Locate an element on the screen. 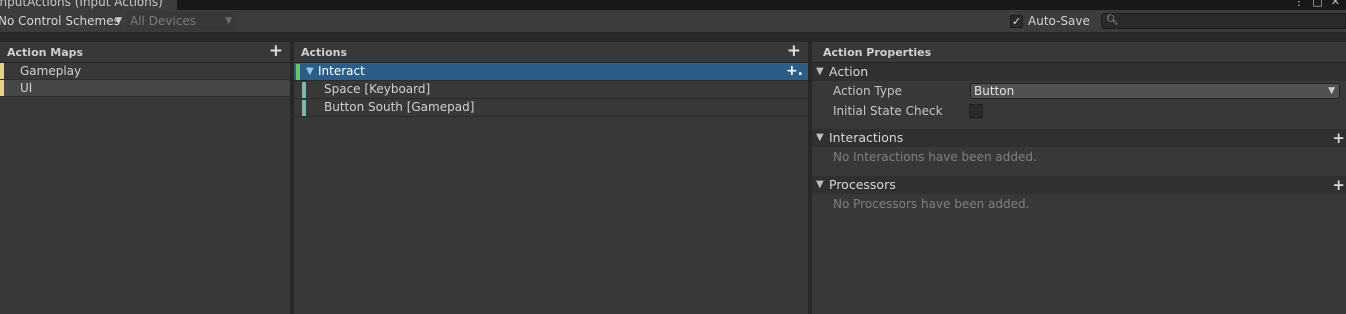  action-item: ▼ Interact +. is located at coordinates (551, 72).